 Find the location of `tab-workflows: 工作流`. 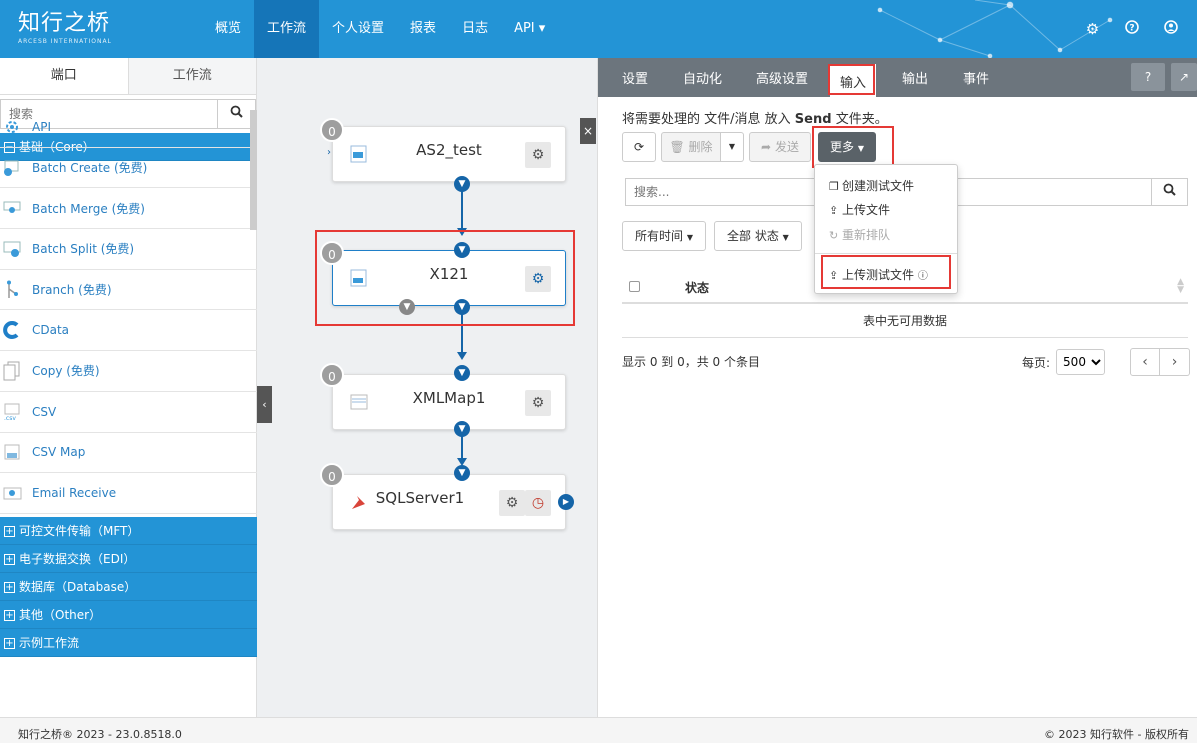

tab-workflows: 工作流 is located at coordinates (191, 76).